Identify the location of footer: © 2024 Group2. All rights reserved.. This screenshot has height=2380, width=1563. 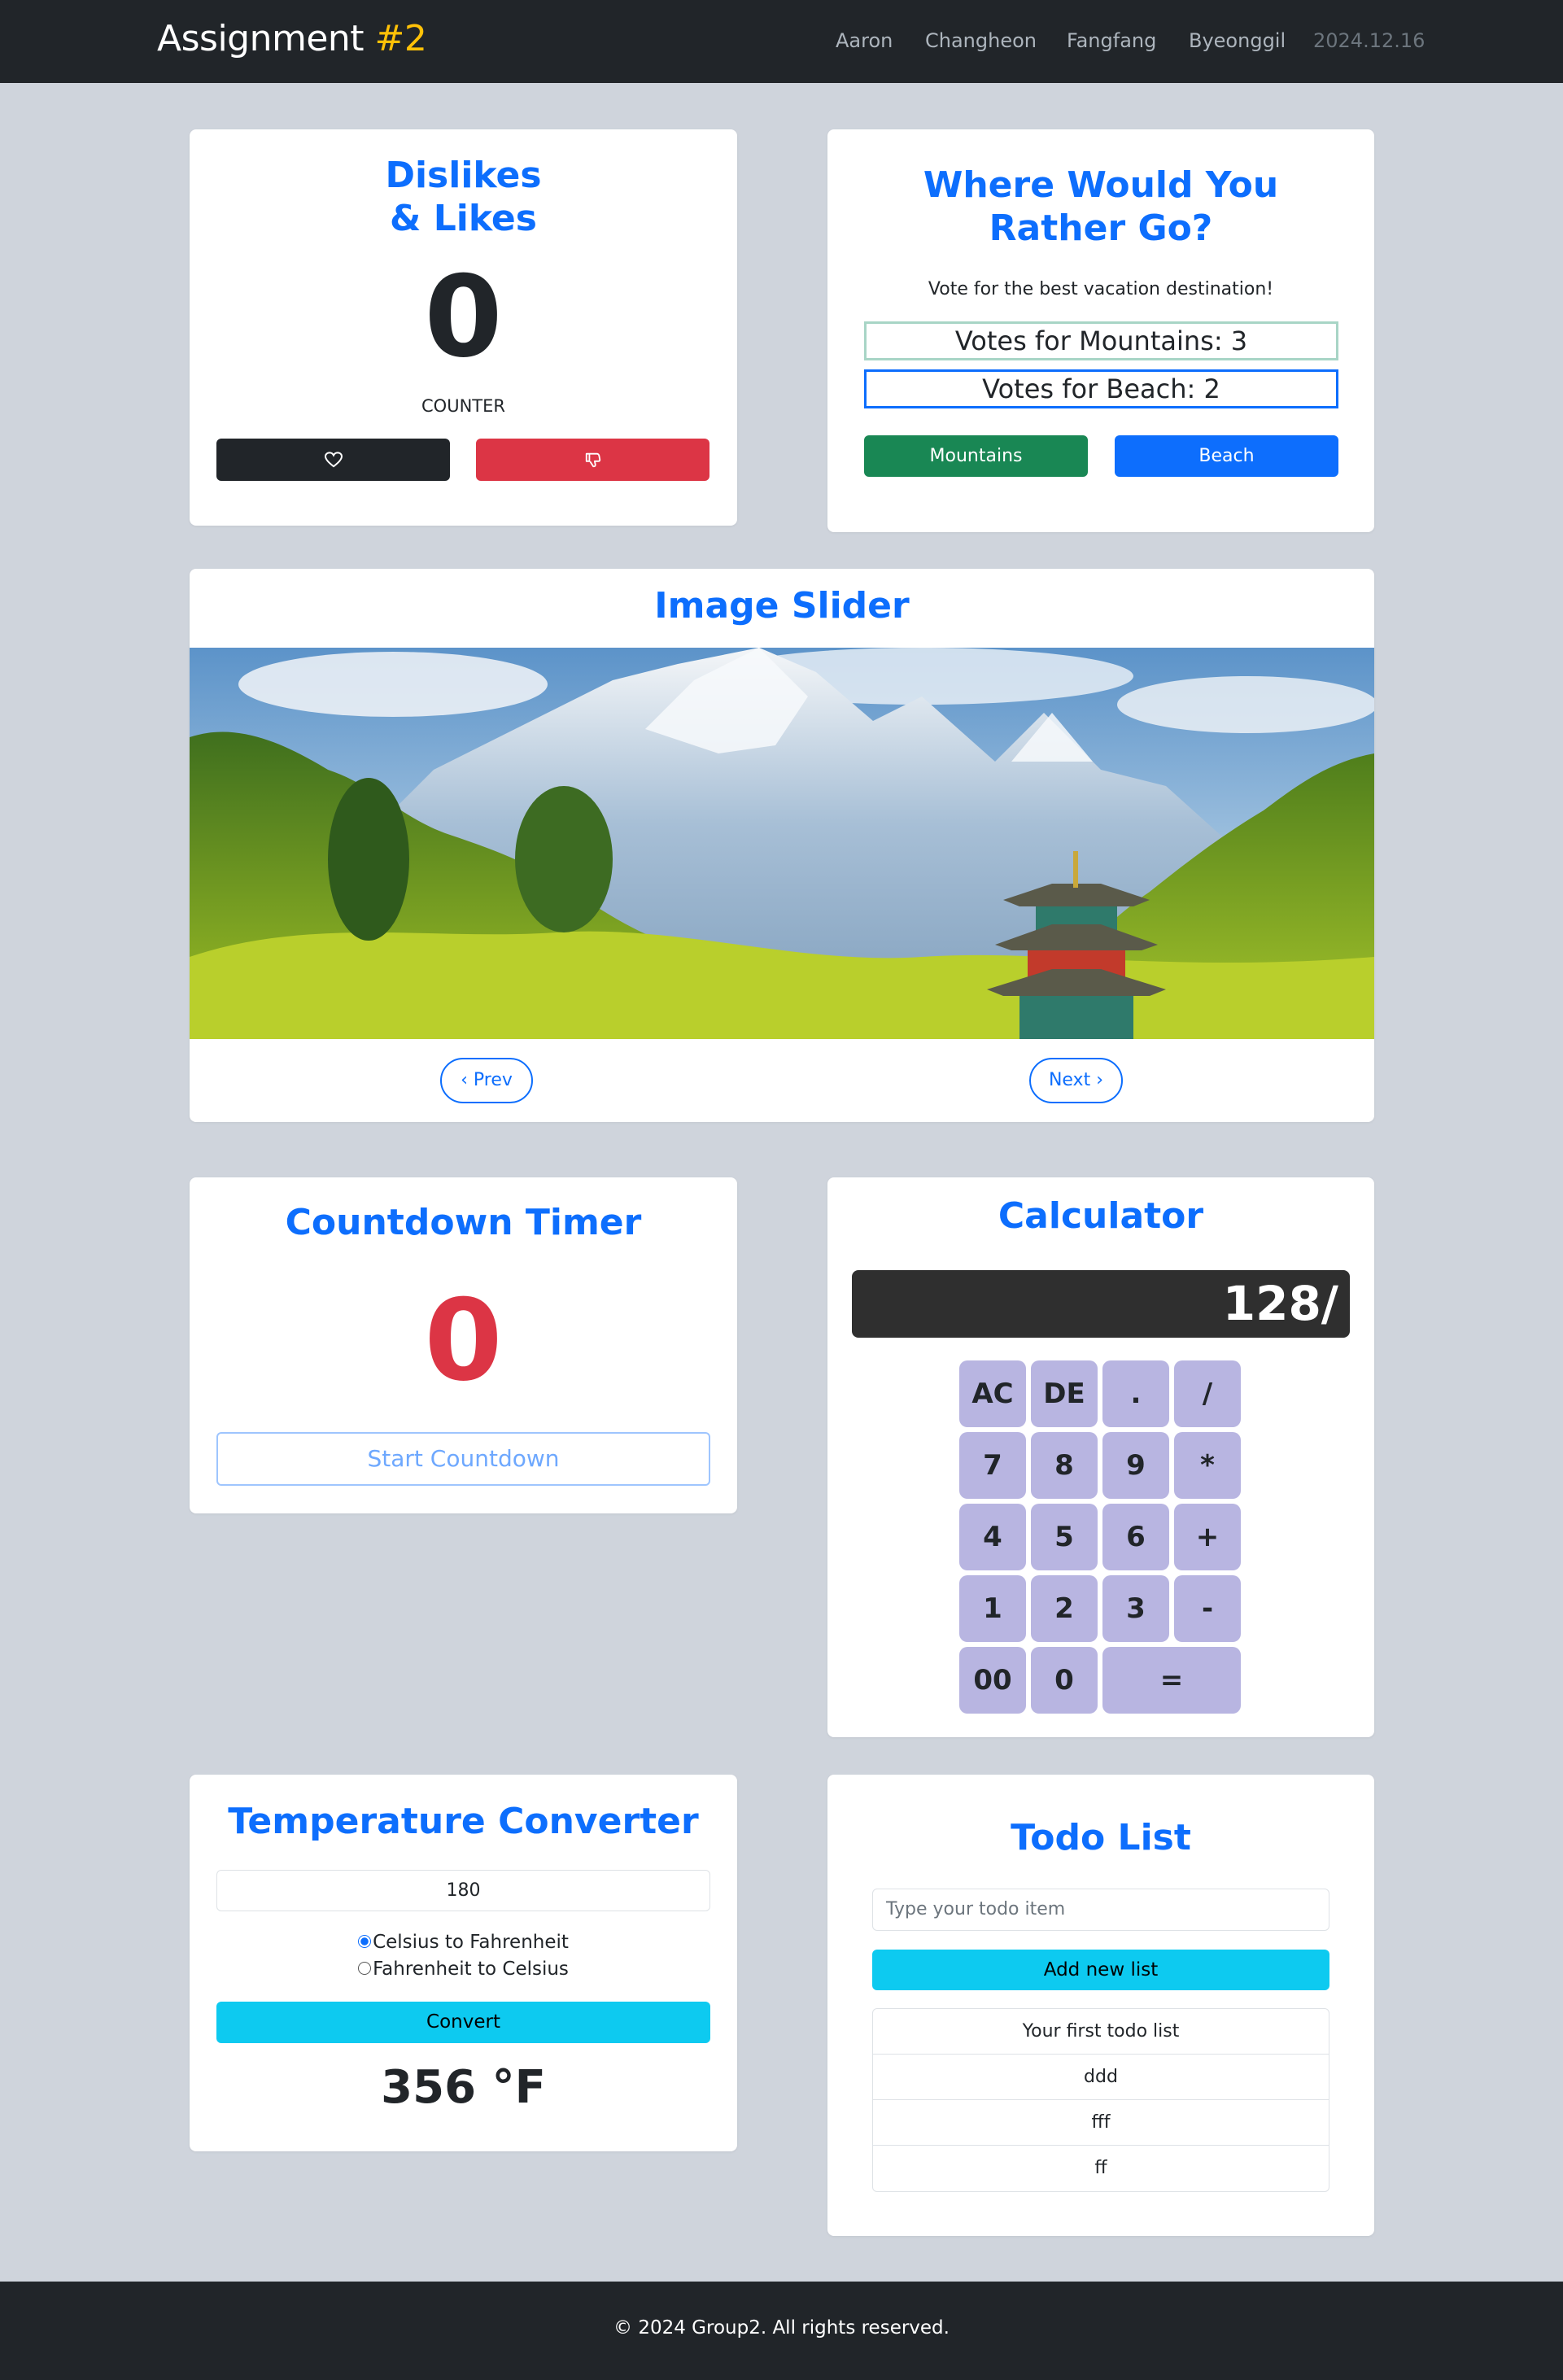
(781, 2331).